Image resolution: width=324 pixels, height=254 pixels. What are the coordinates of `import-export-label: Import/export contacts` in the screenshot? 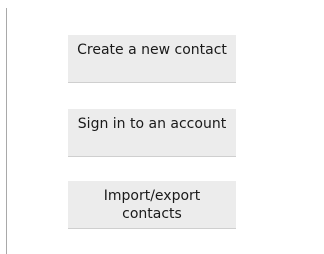 It's located at (152, 205).